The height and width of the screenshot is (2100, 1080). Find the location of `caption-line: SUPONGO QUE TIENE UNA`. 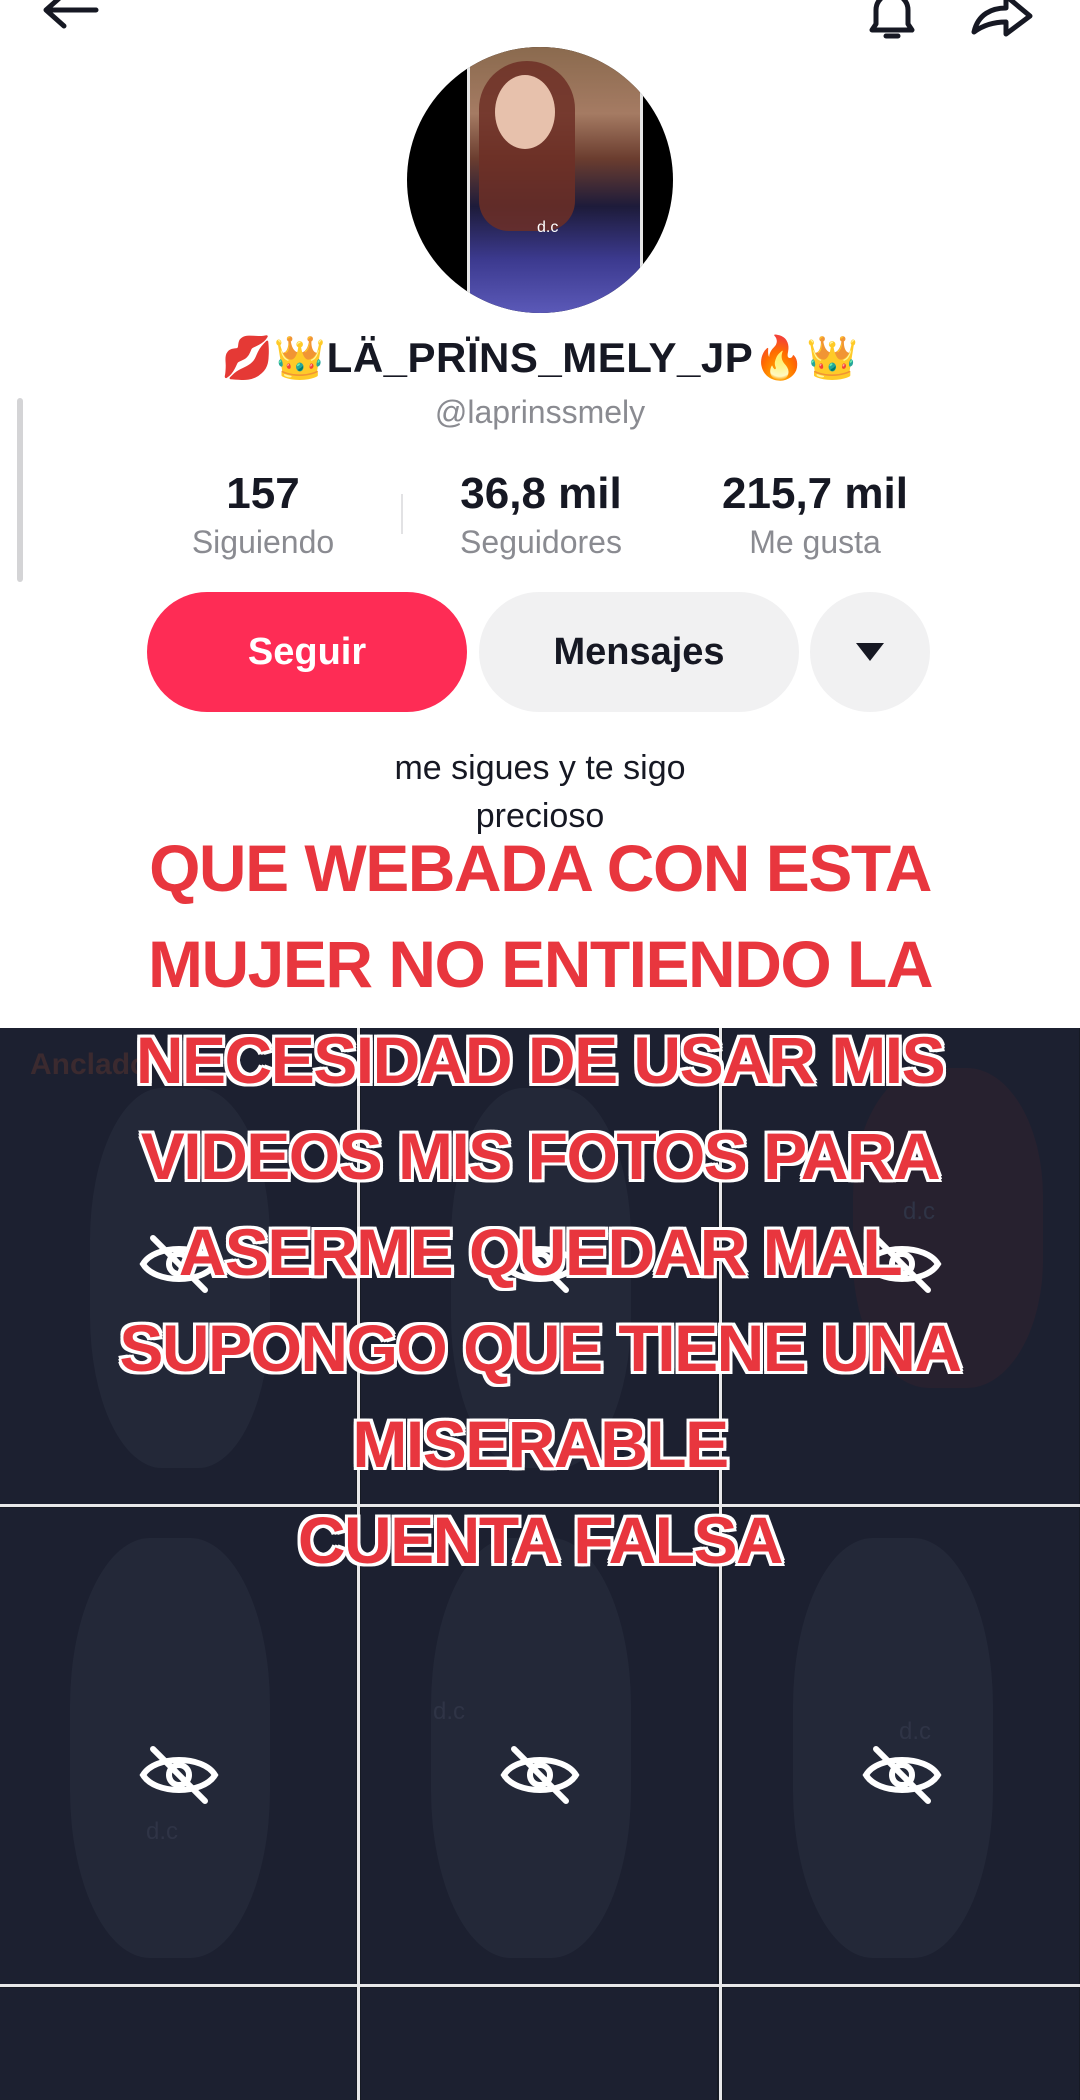

caption-line: SUPONGO QUE TIENE UNA is located at coordinates (540, 1348).